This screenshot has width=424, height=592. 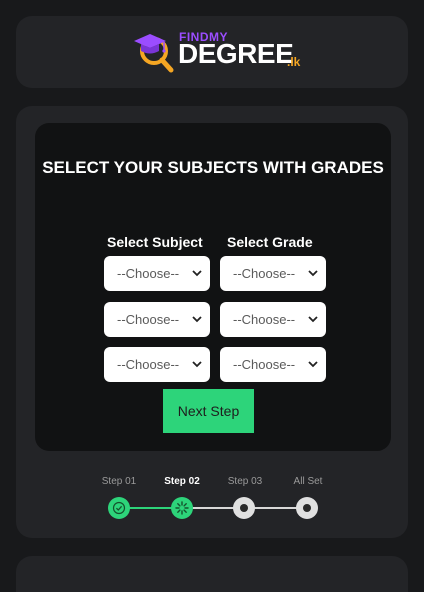 I want to click on logo-tld-text: .lk, so click(x=294, y=62).